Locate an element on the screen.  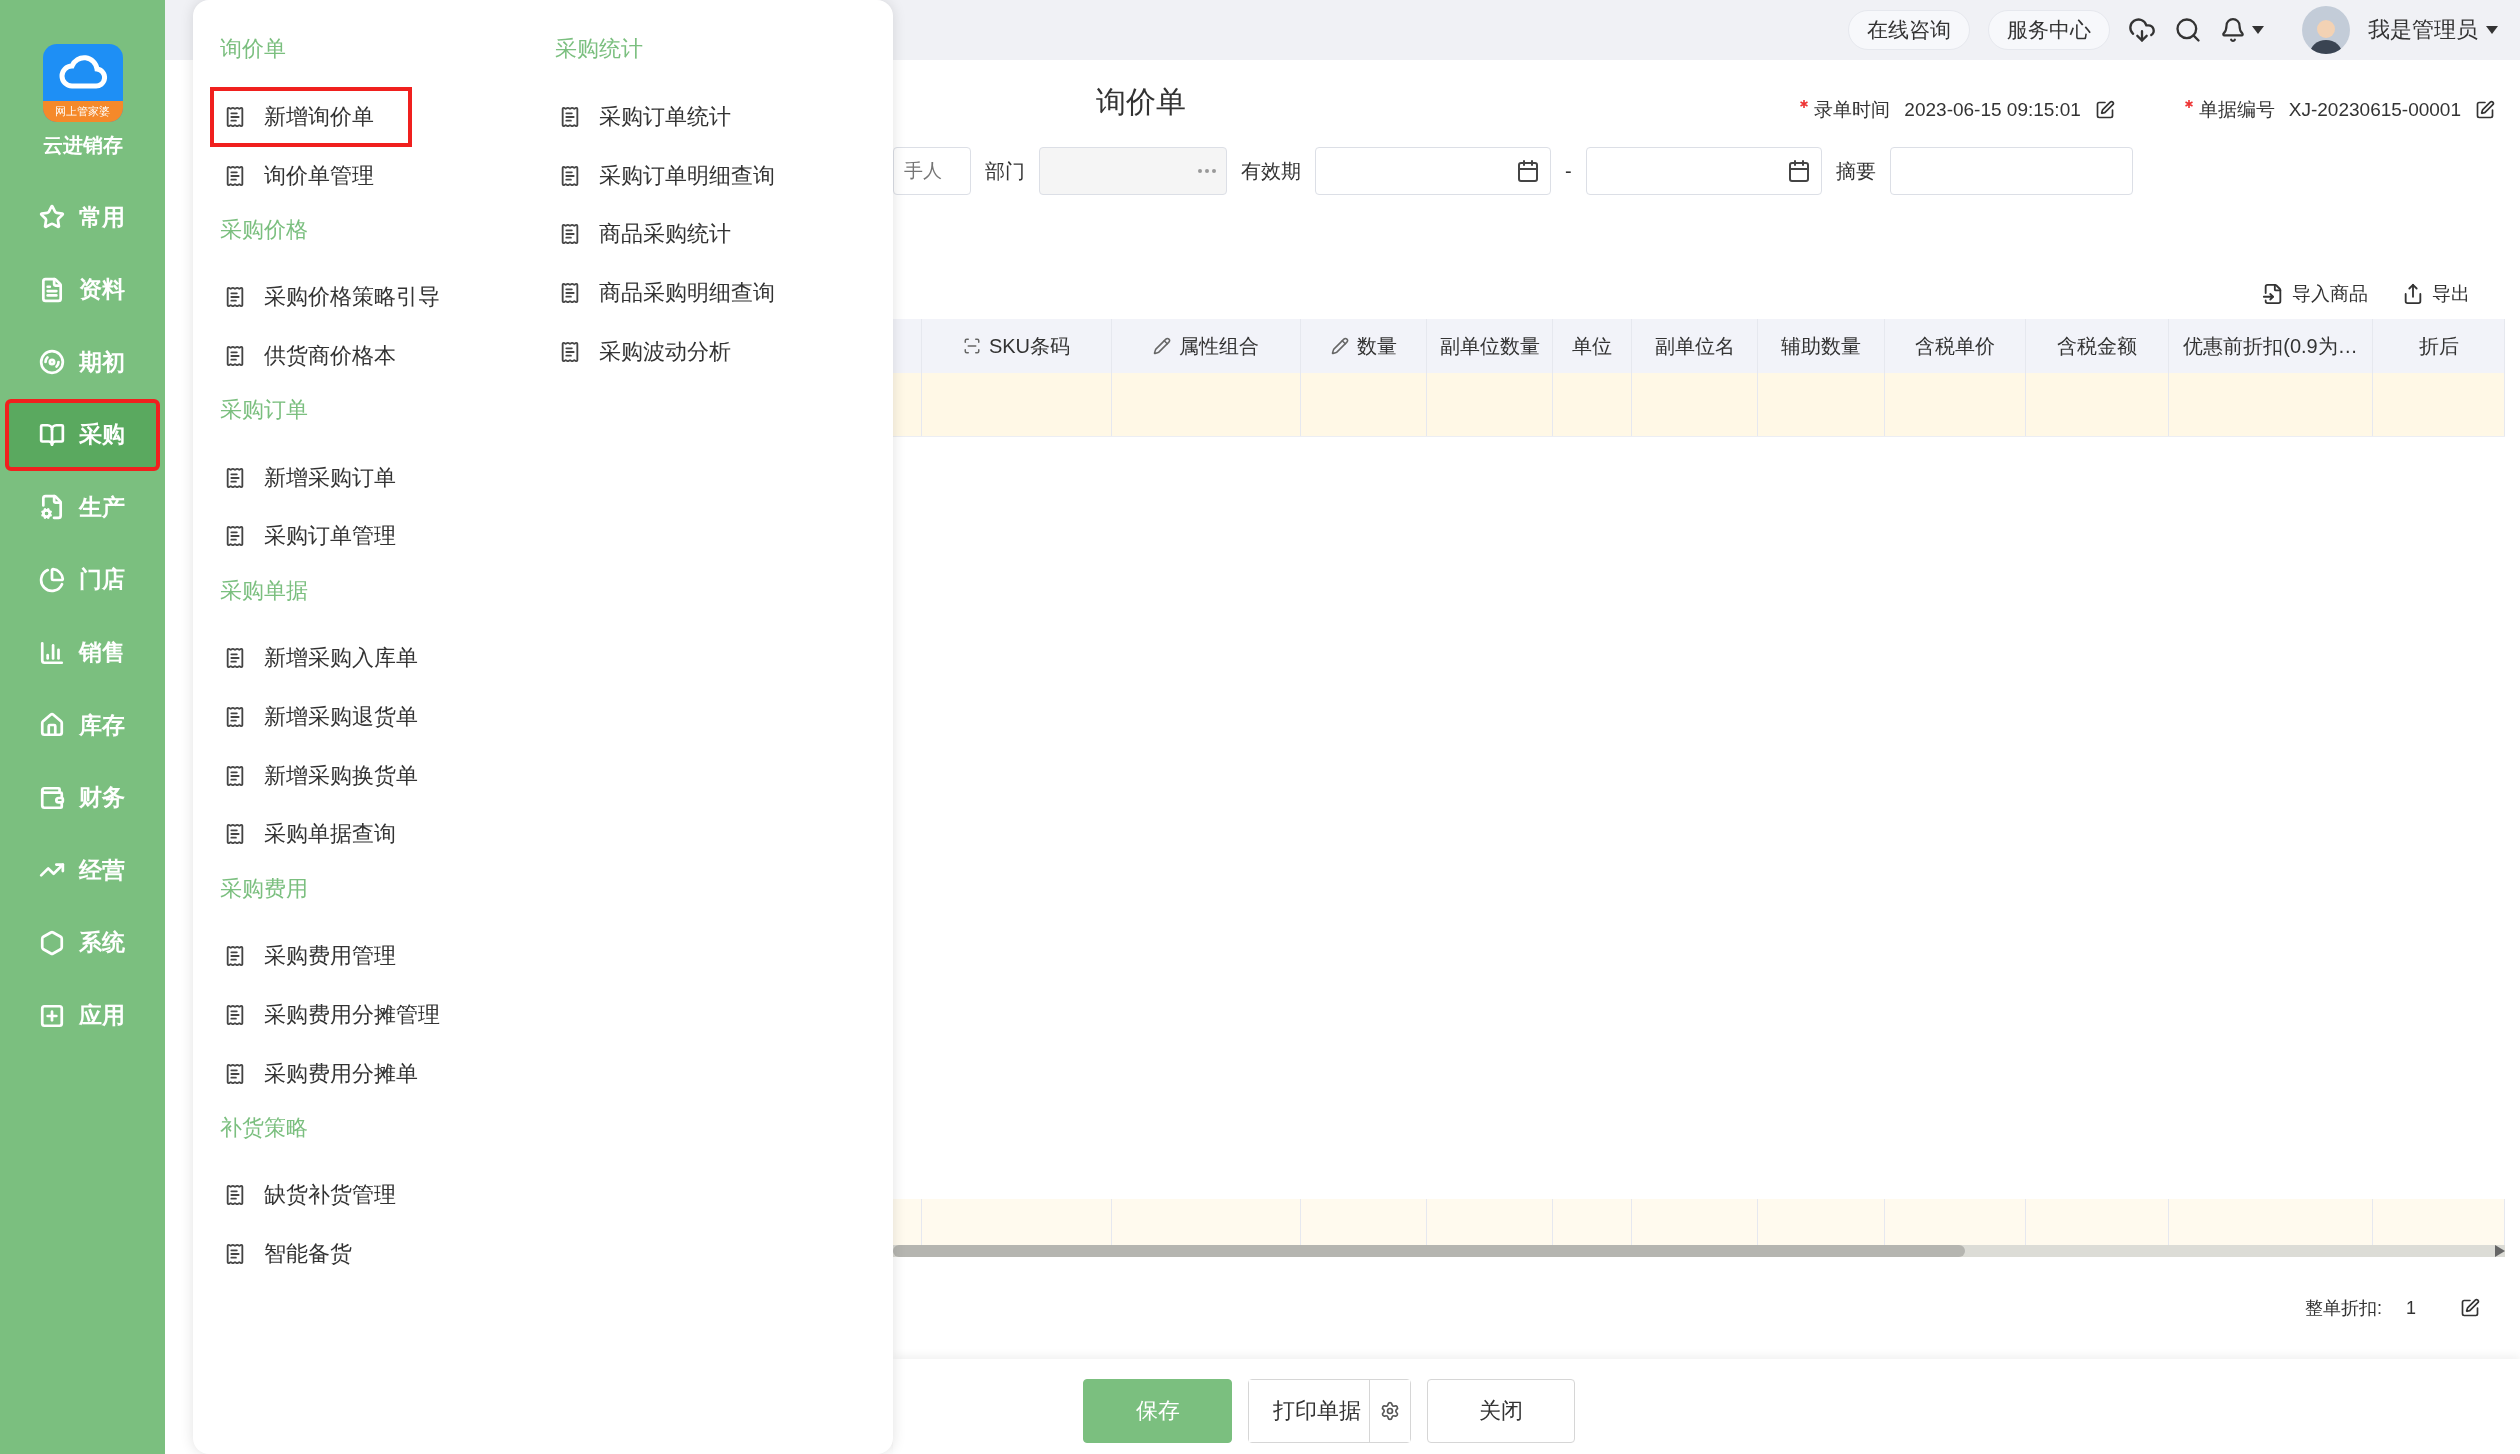
toolbar-link: 导出 is located at coordinates (2436, 294).